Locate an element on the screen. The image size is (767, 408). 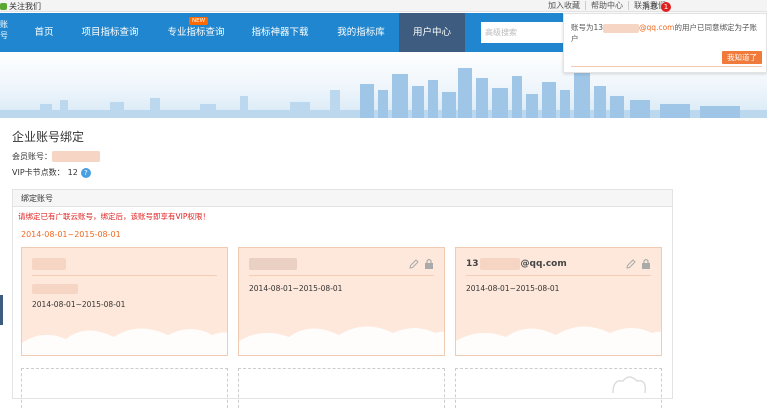
notification-email: @qq.com is located at coordinates (657, 27).